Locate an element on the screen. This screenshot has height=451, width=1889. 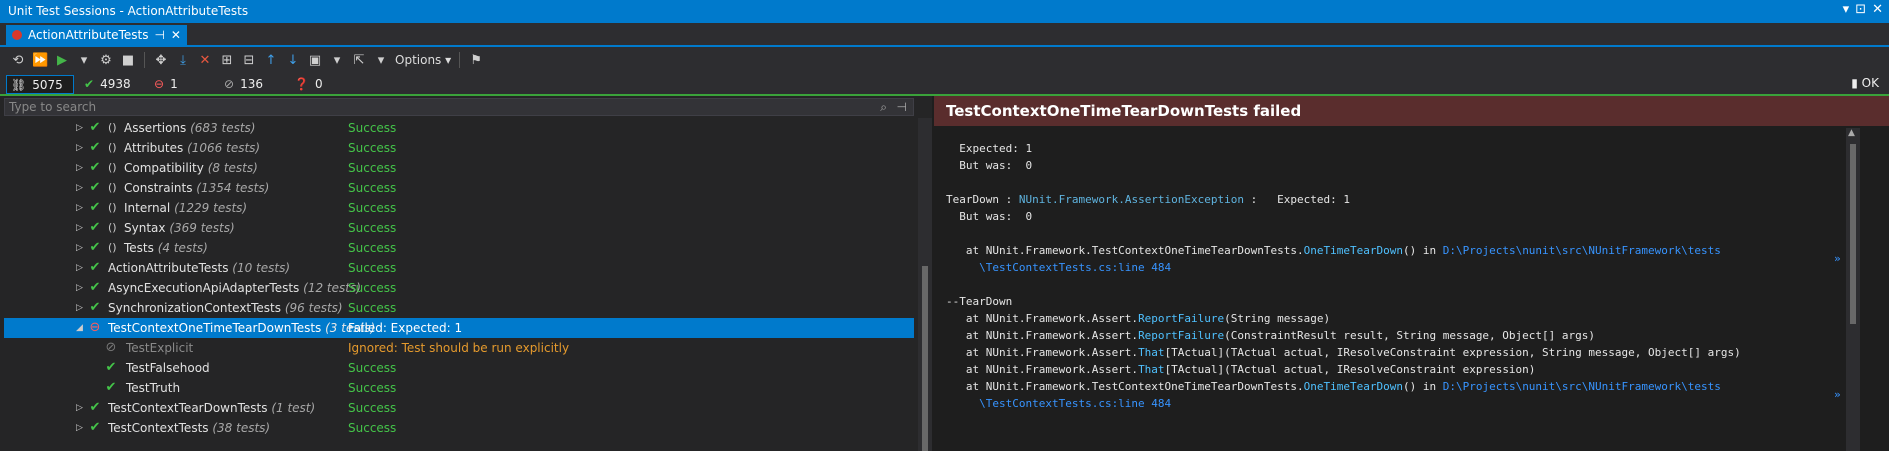
output-scrollbar-thumb is located at coordinates (1853, 234).